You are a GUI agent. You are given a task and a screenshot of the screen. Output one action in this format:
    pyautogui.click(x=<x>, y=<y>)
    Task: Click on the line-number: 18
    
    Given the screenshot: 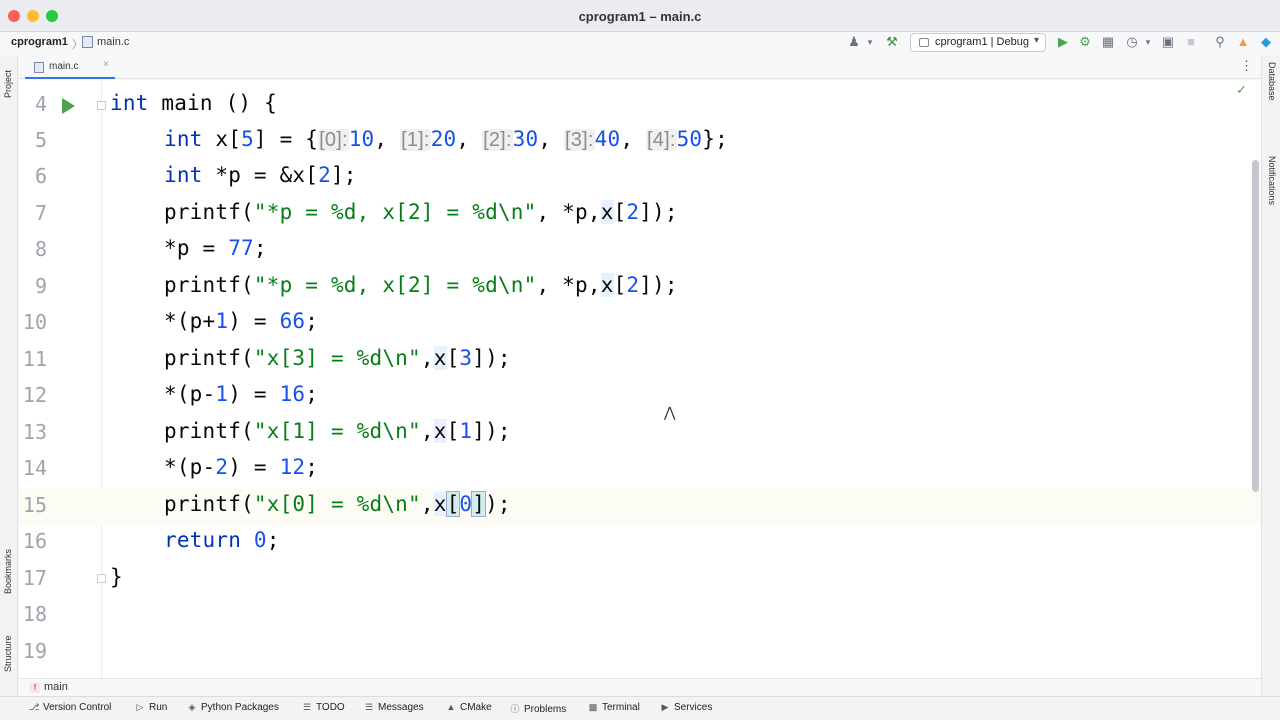 What is the action you would take?
    pyautogui.click(x=34, y=614)
    